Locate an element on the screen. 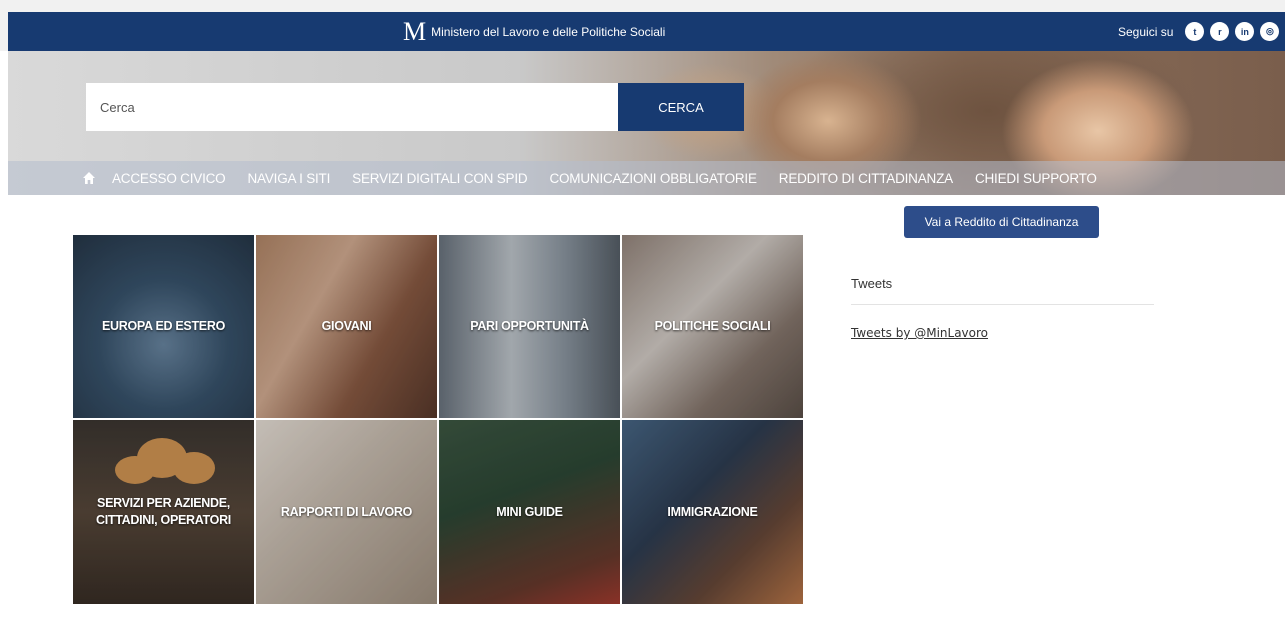  nav-servizi-digitali-spid: SERVIZI DIGITALI CON SPID is located at coordinates (439, 178).